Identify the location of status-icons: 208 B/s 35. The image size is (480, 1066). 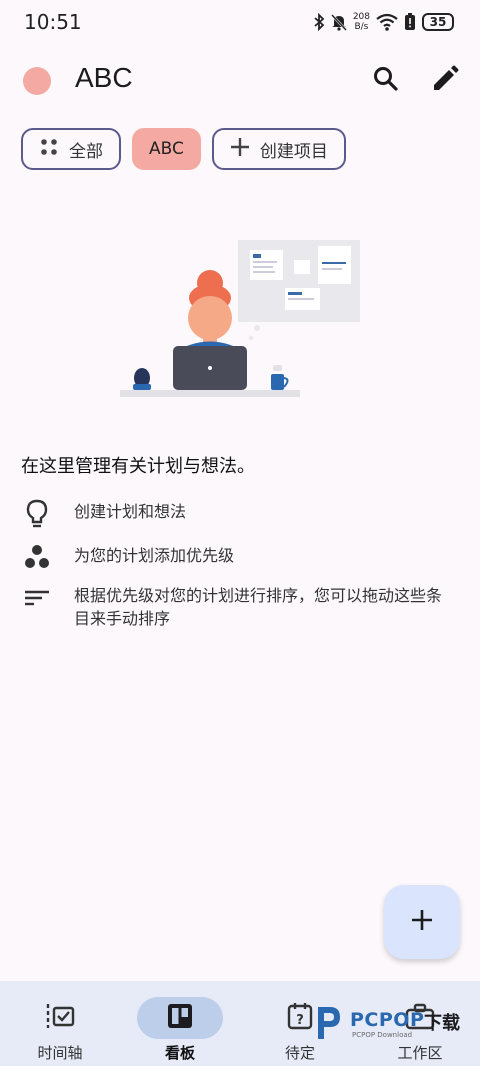
(383, 22).